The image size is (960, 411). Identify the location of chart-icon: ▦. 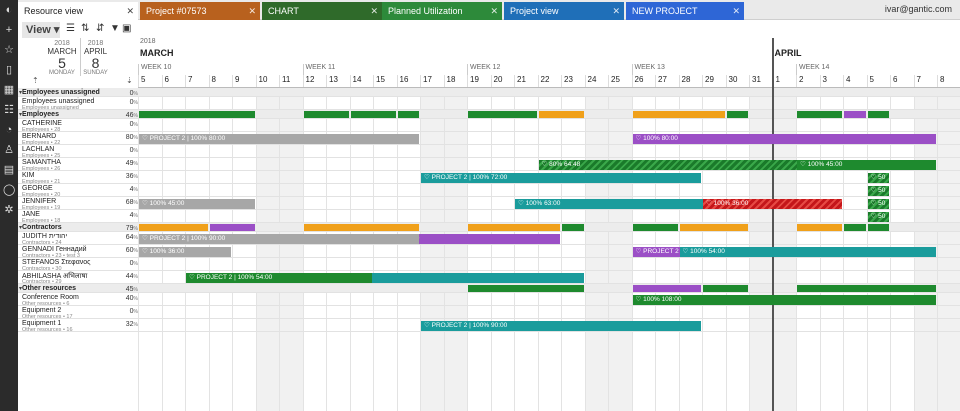
(9, 90).